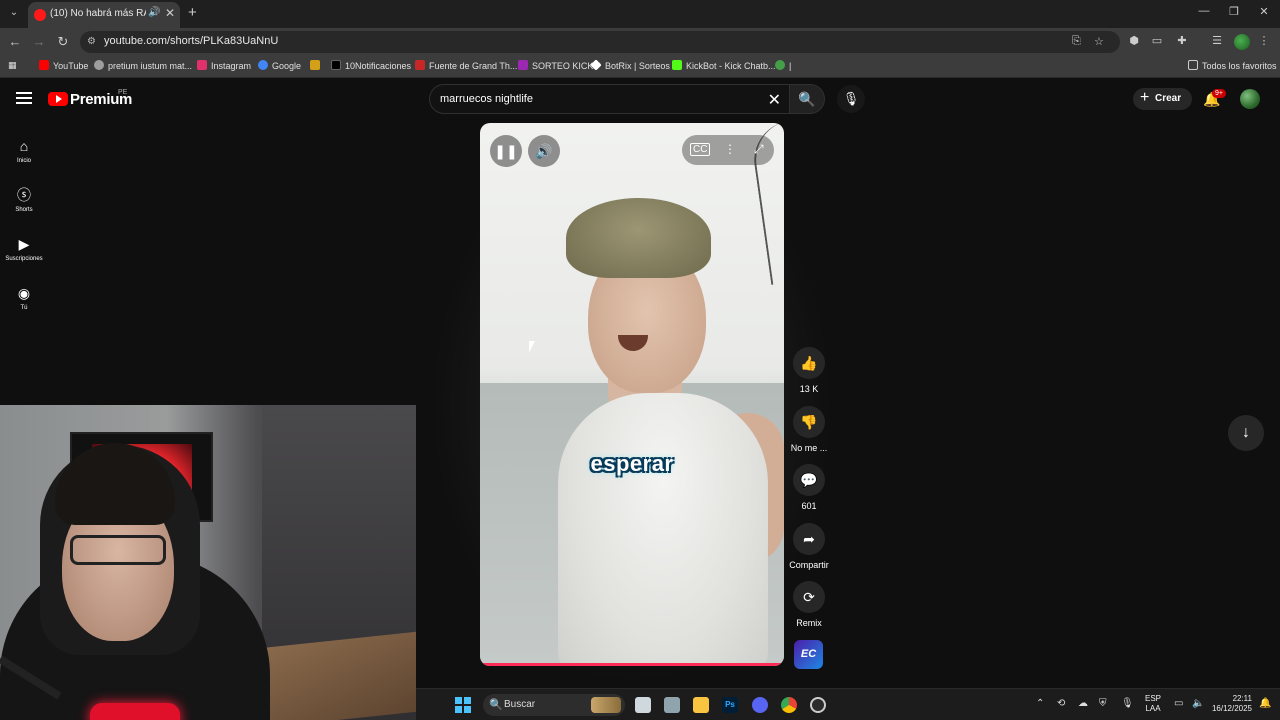  What do you see at coordinates (24, 201) in the screenshot?
I see `sidebar-item-shorts: ⓢ Shorts` at bounding box center [24, 201].